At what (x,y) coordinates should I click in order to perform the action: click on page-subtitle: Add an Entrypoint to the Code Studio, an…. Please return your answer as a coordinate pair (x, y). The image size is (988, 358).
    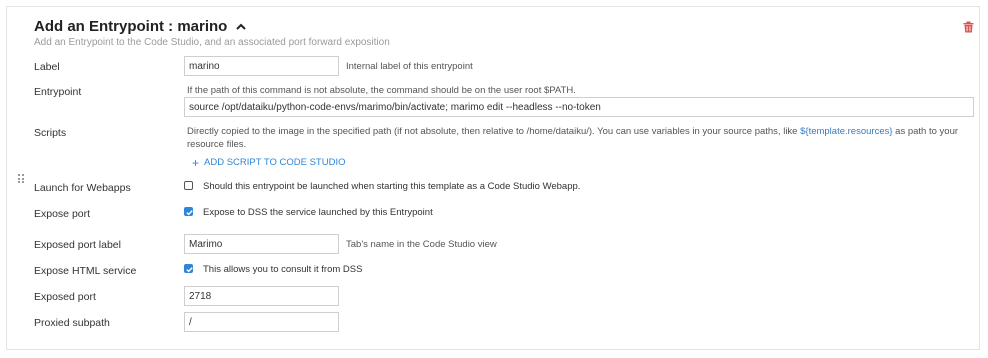
    Looking at the image, I should click on (212, 42).